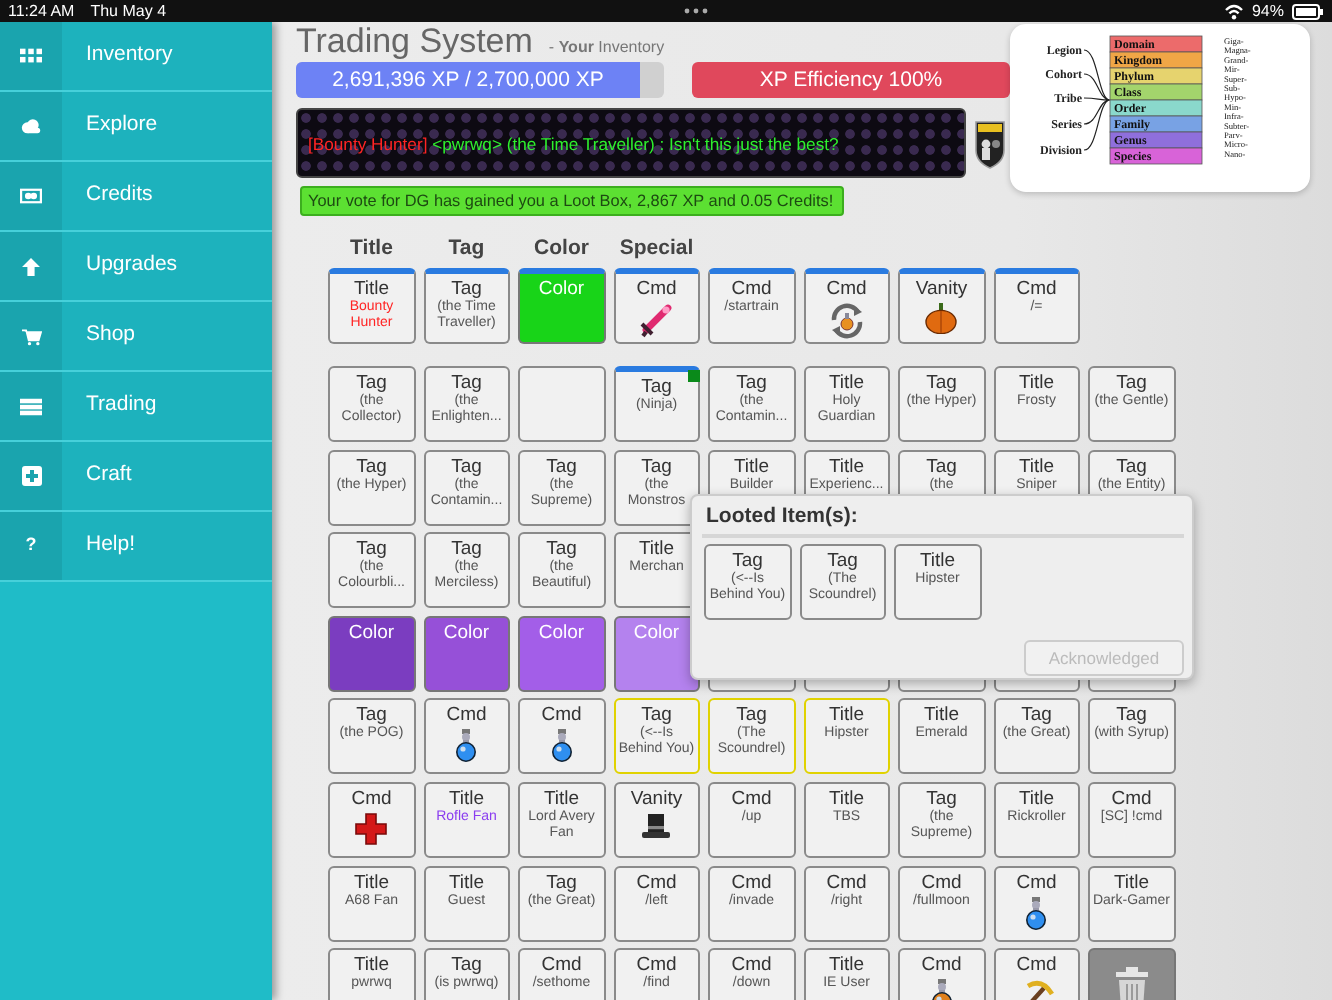 The height and width of the screenshot is (1000, 1332). What do you see at coordinates (846, 321) in the screenshot?
I see `recycle-icon` at bounding box center [846, 321].